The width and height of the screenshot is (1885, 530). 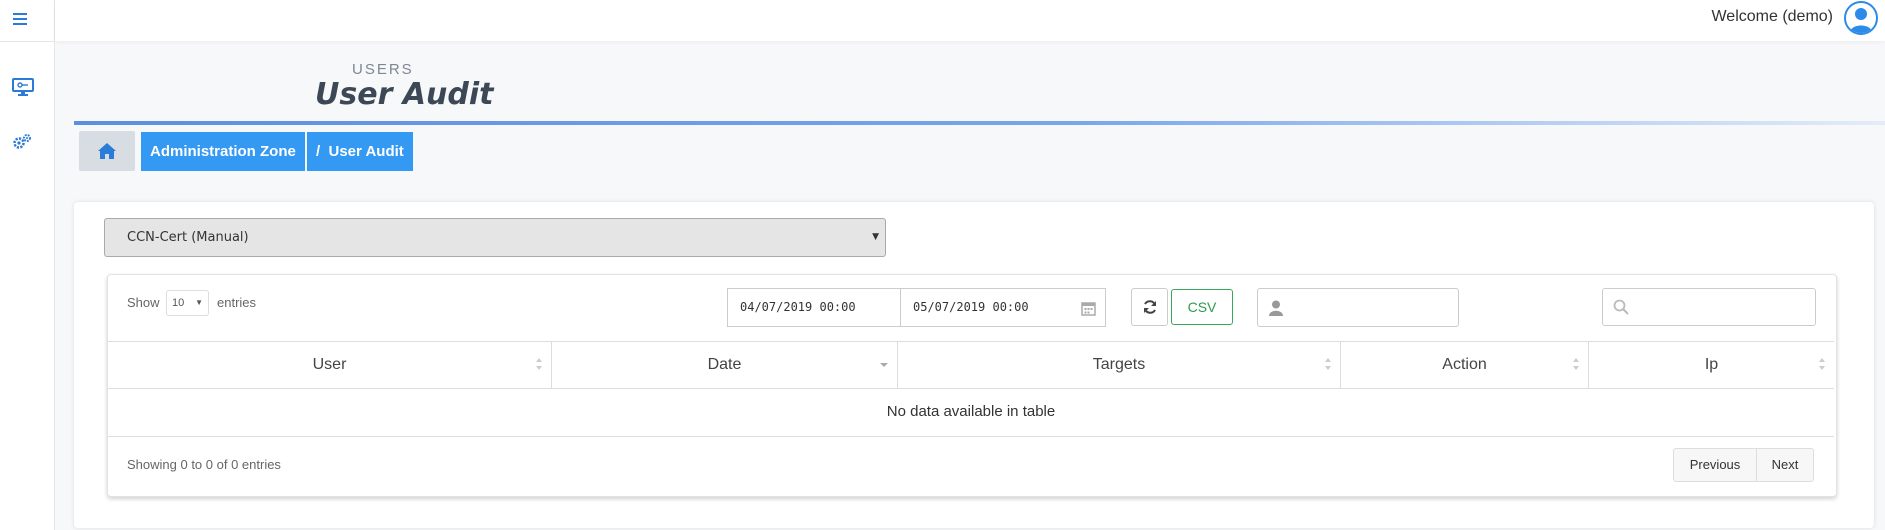 I want to click on page-kicker: USERS, so click(x=383, y=69).